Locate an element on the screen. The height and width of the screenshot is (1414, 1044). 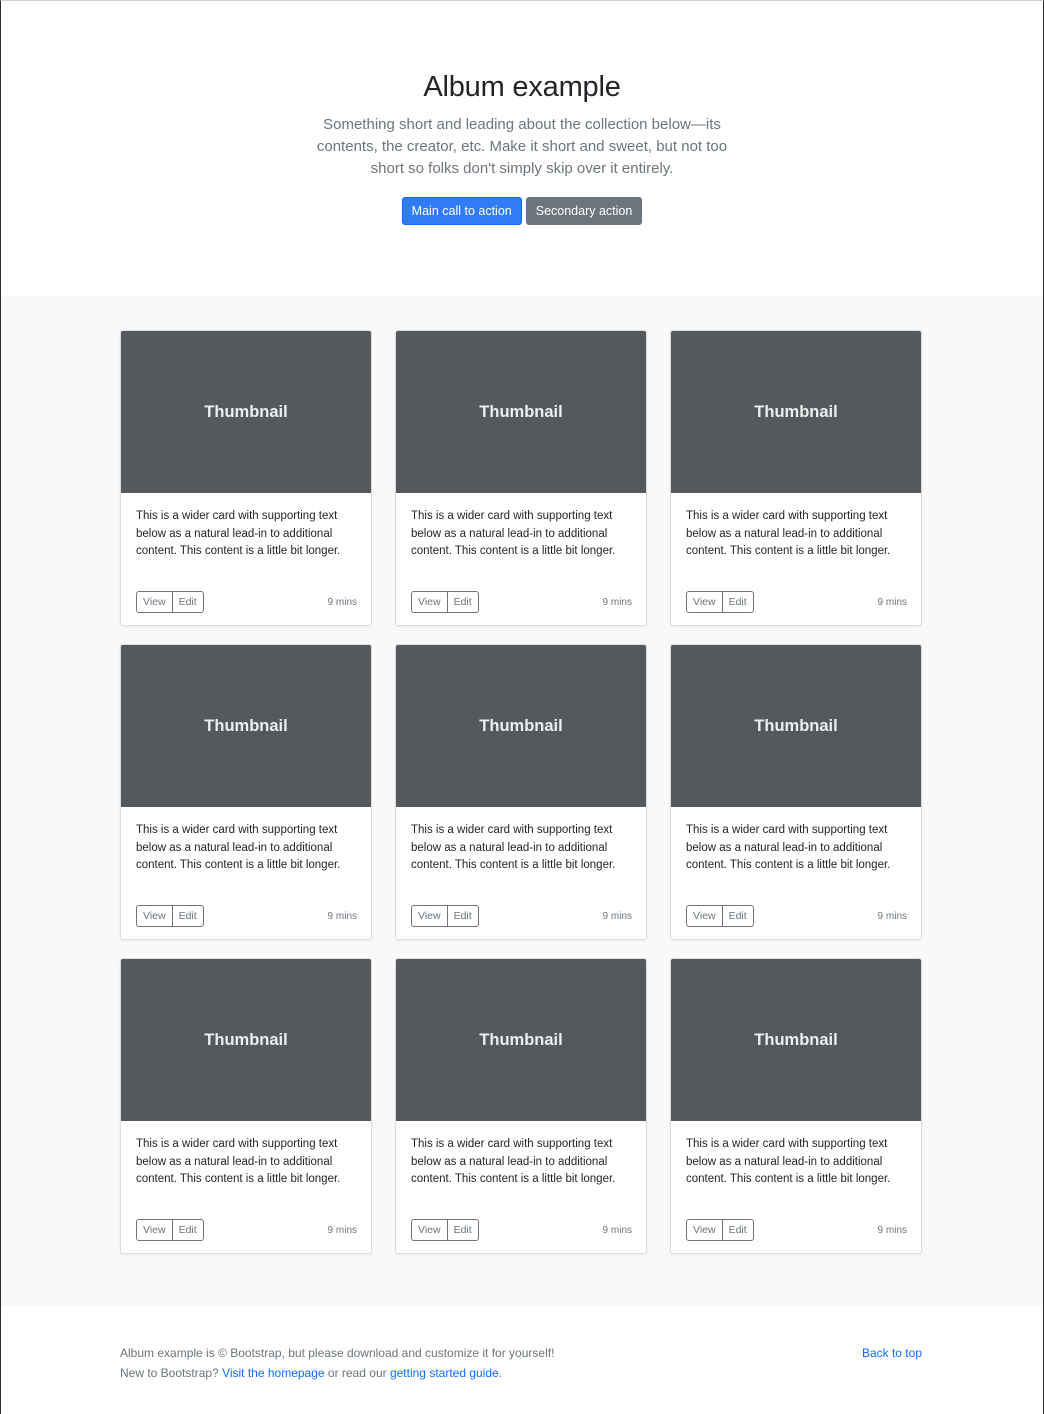
main-call-to-action-button: Main call to action is located at coordinates (461, 211).